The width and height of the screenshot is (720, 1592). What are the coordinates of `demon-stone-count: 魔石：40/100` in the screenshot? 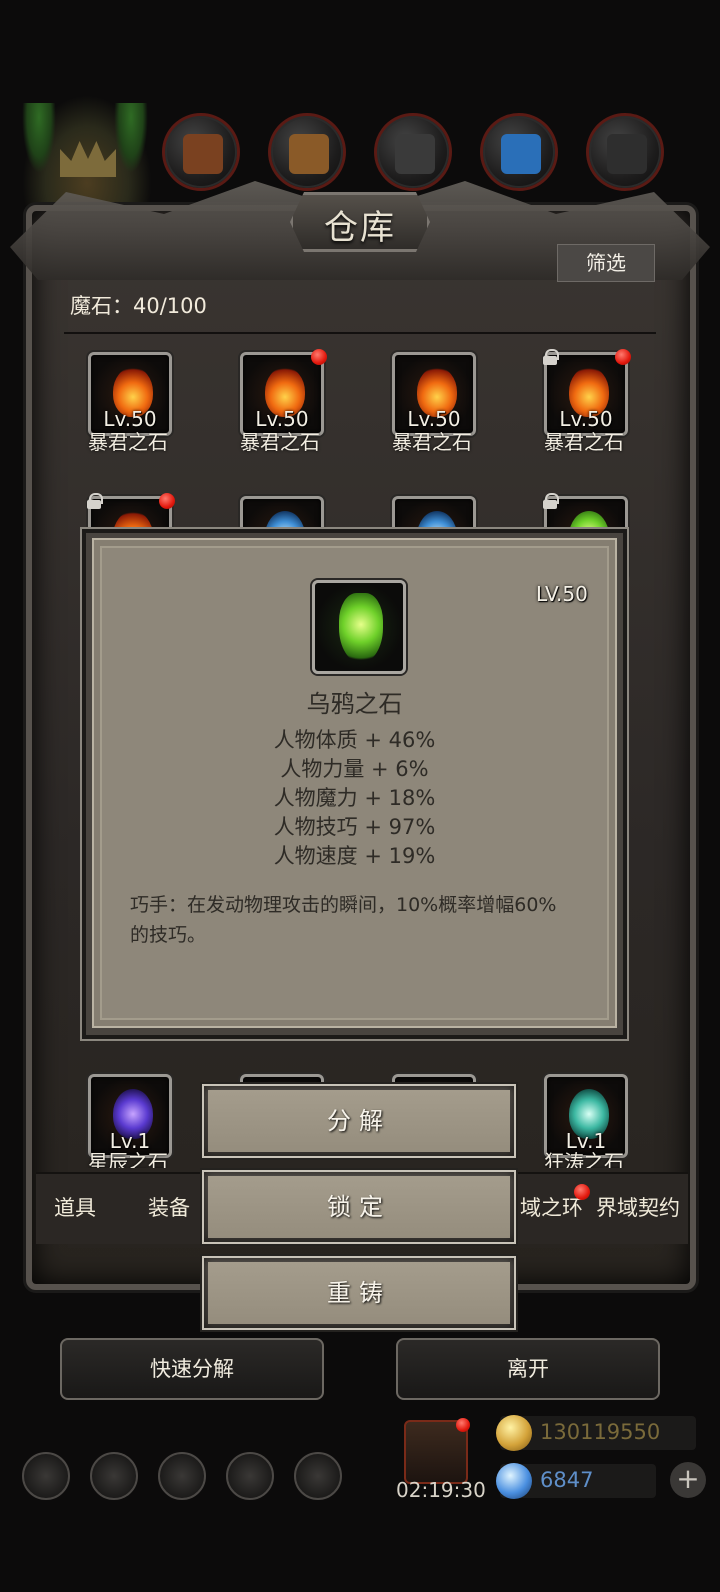 It's located at (138, 306).